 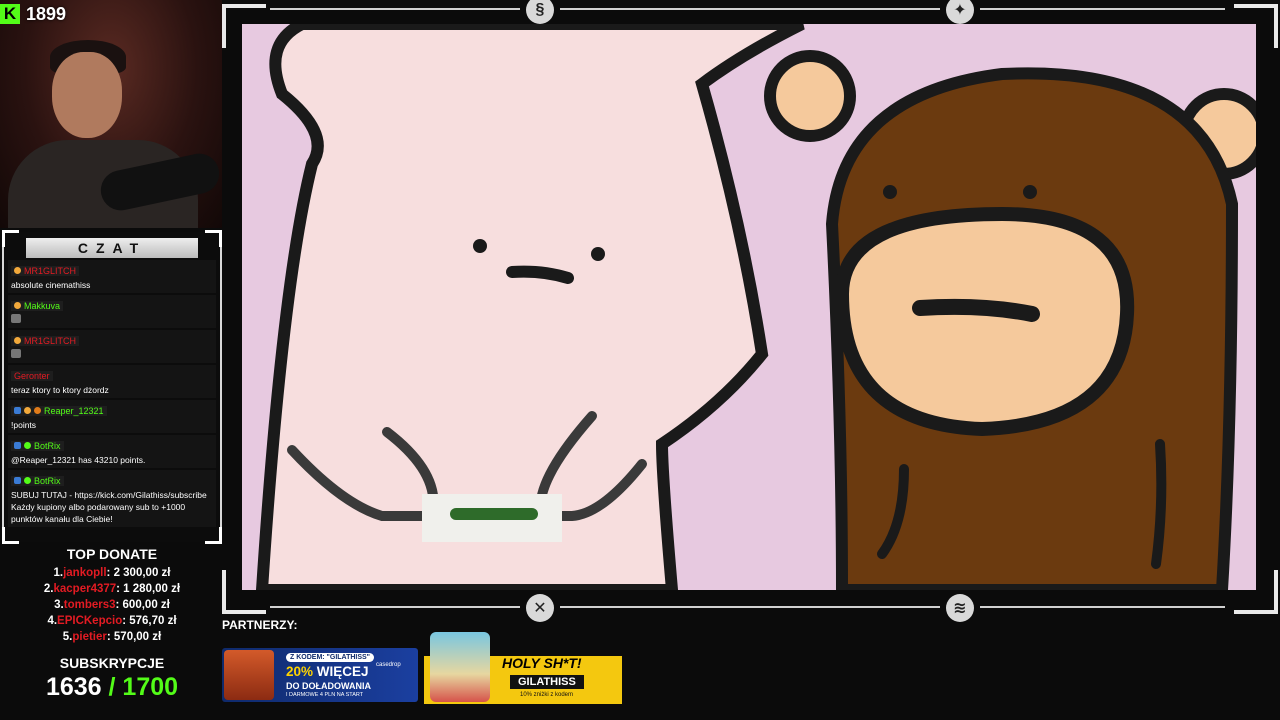 I want to click on viewer-counter: K 1899, so click(x=33, y=14).